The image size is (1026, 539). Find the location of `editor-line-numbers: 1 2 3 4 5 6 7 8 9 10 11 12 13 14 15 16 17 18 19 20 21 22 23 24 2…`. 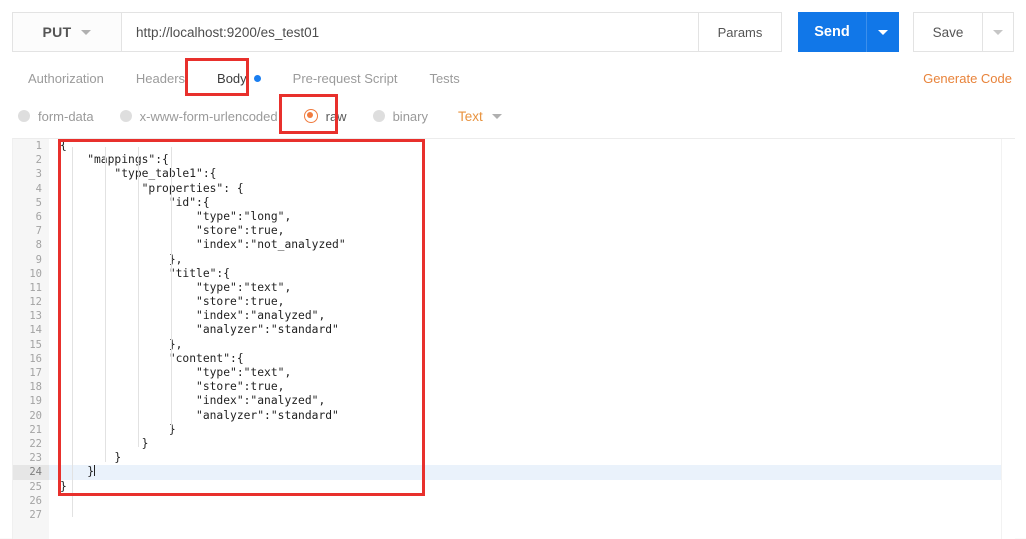

editor-line-numbers: 1 2 3 4 5 6 7 8 9 10 11 12 13 14 15 16 17 18 19 20 21 22 23 24 2… is located at coordinates (31, 339).